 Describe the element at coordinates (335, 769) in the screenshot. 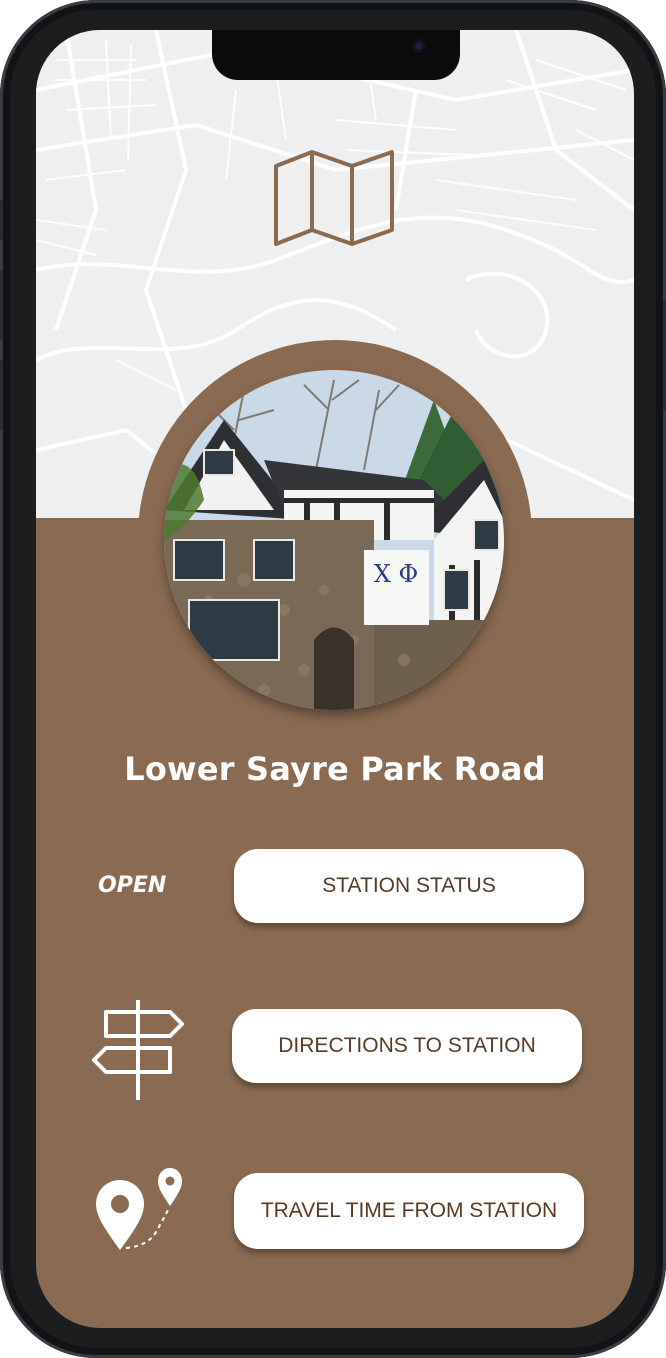

I see `station-name: Lower Sayre Park Road` at that location.